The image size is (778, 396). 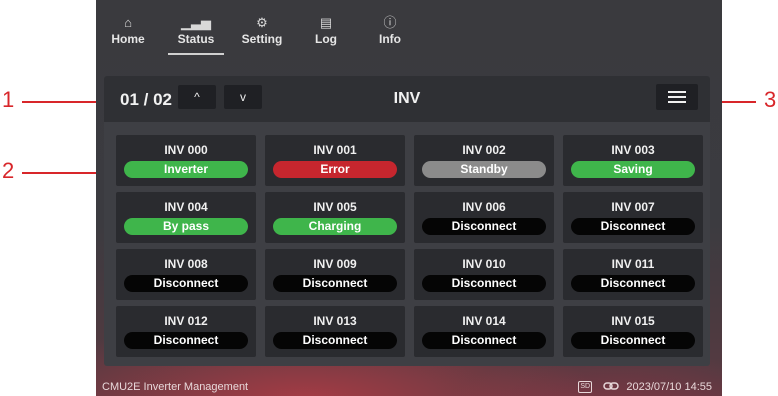 What do you see at coordinates (335, 274) in the screenshot?
I see `inverter-tile: INV 009 Disconnect` at bounding box center [335, 274].